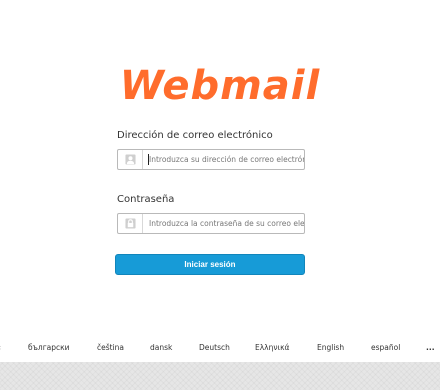  I want to click on language-link: български, so click(49, 347).